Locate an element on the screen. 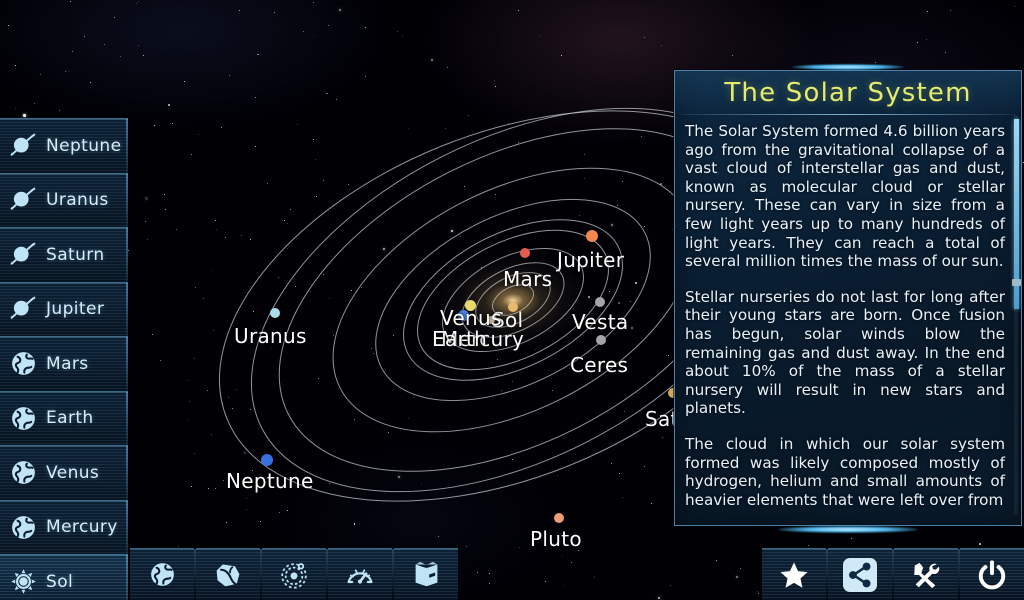 This screenshot has height=600, width=1024. share-button is located at coordinates (859, 574).